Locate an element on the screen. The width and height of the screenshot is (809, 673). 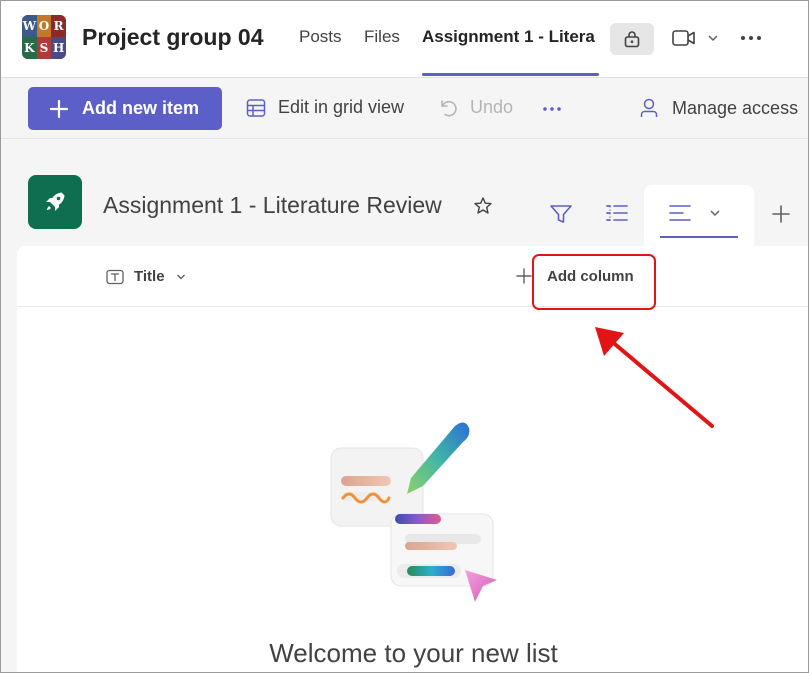
all-items-view-icon is located at coordinates (680, 213).